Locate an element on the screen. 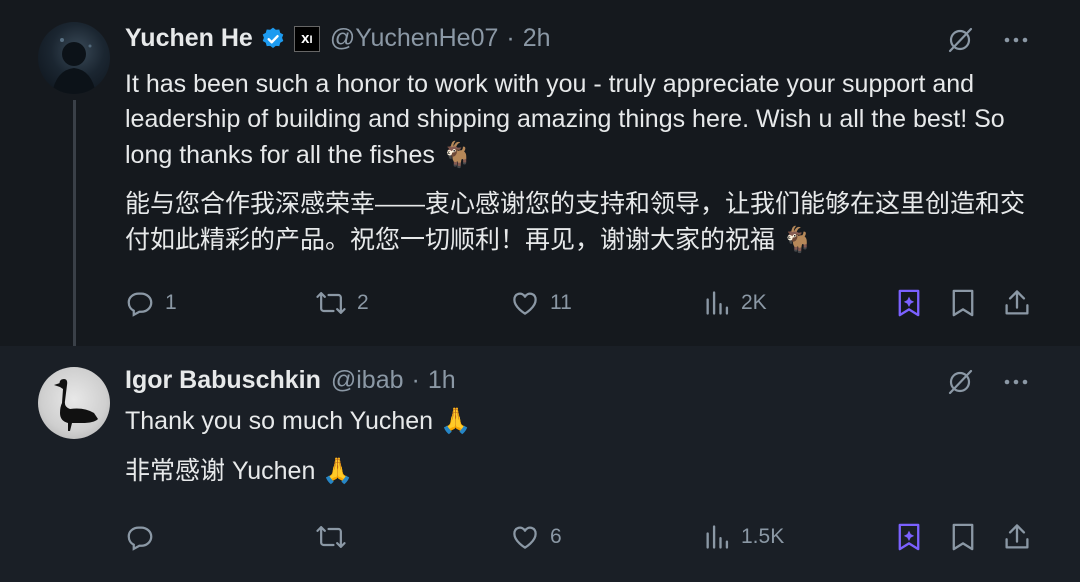  timestamp: 1h is located at coordinates (442, 380).